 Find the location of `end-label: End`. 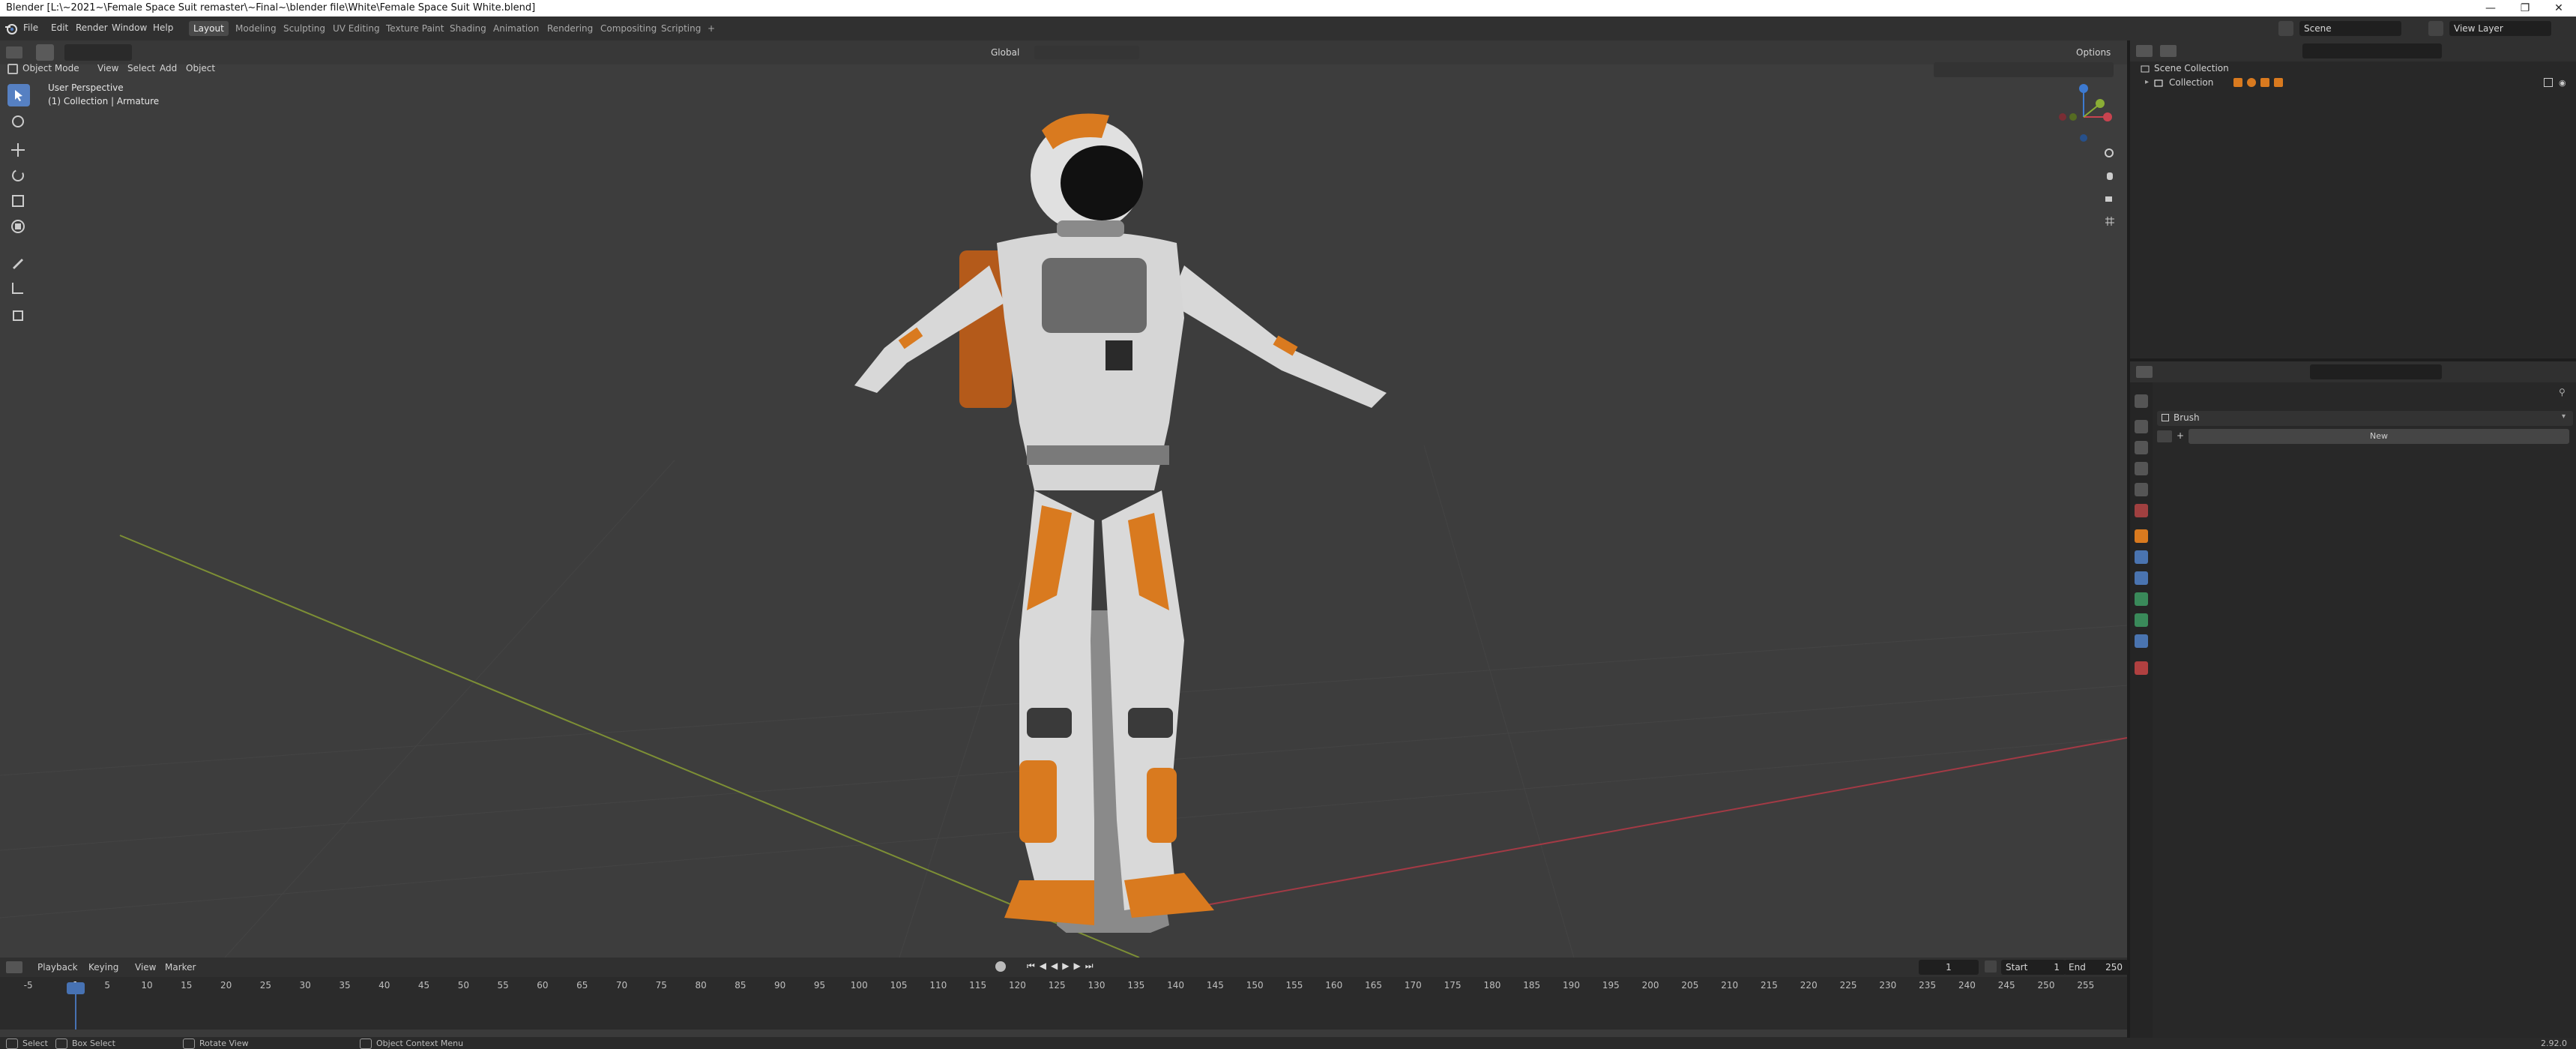

end-label: End is located at coordinates (2077, 967).